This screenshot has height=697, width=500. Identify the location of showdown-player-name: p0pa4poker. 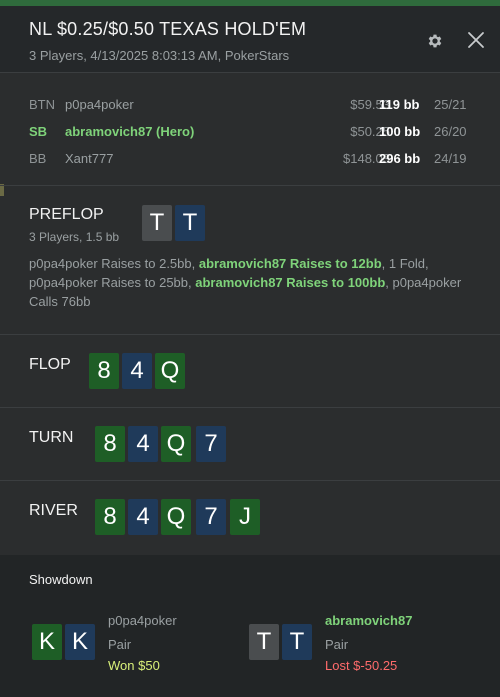
(142, 620).